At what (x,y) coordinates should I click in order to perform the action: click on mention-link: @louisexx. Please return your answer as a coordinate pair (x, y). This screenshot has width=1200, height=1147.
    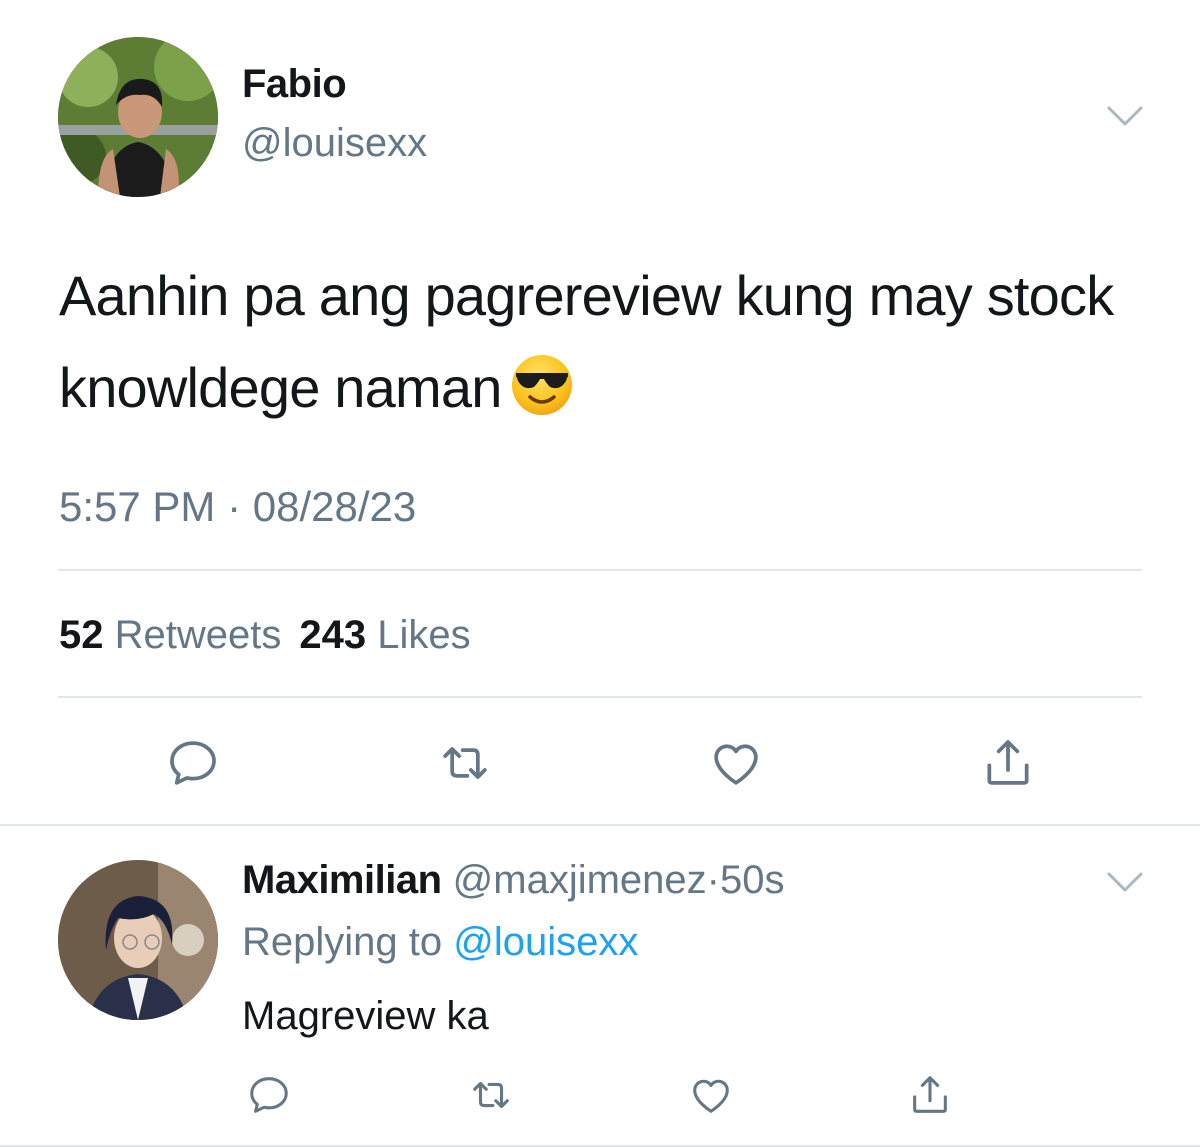
    Looking at the image, I should click on (545, 942).